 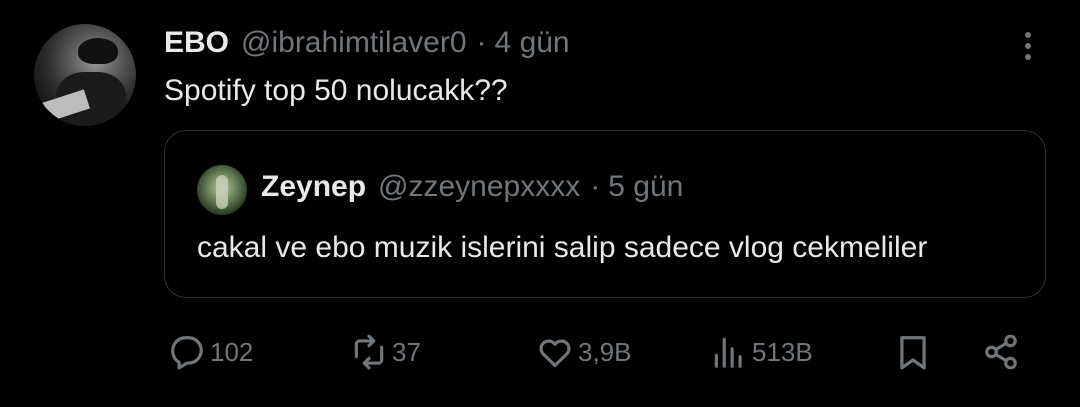 I want to click on quote-avatar-figure, so click(x=222, y=192).